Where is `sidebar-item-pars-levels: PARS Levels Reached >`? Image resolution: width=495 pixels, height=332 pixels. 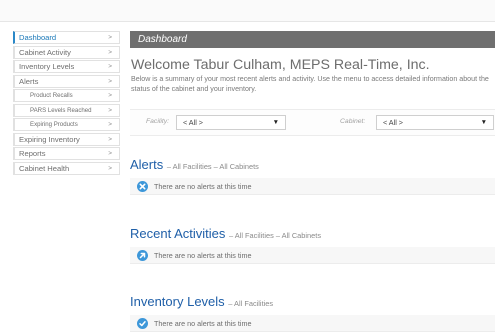
sidebar-item-pars-levels: PARS Levels Reached > is located at coordinates (66, 110).